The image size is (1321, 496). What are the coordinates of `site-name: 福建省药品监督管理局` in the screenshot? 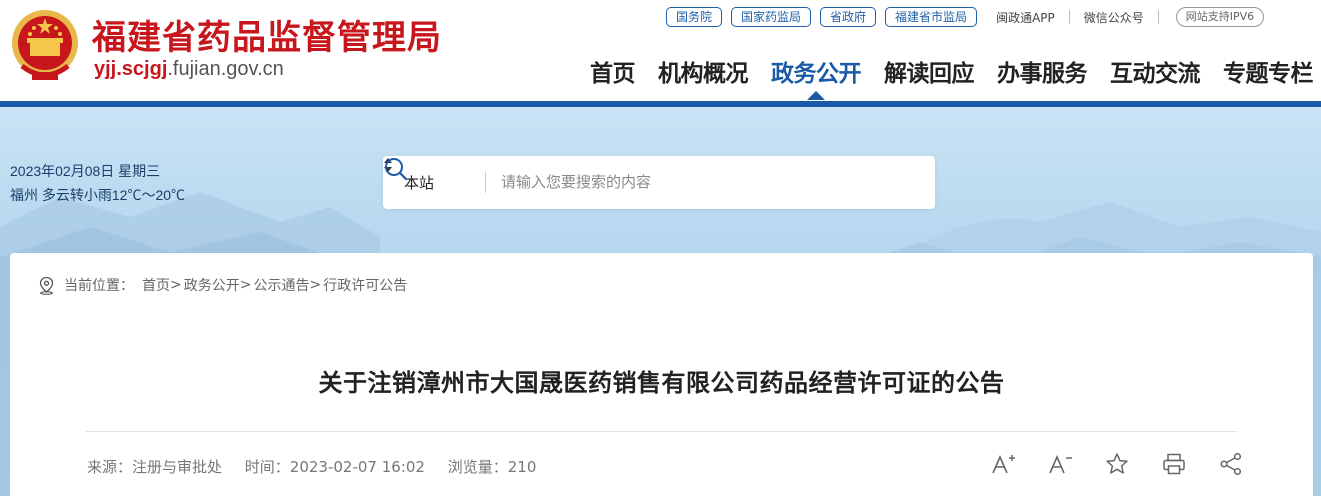 It's located at (267, 34).